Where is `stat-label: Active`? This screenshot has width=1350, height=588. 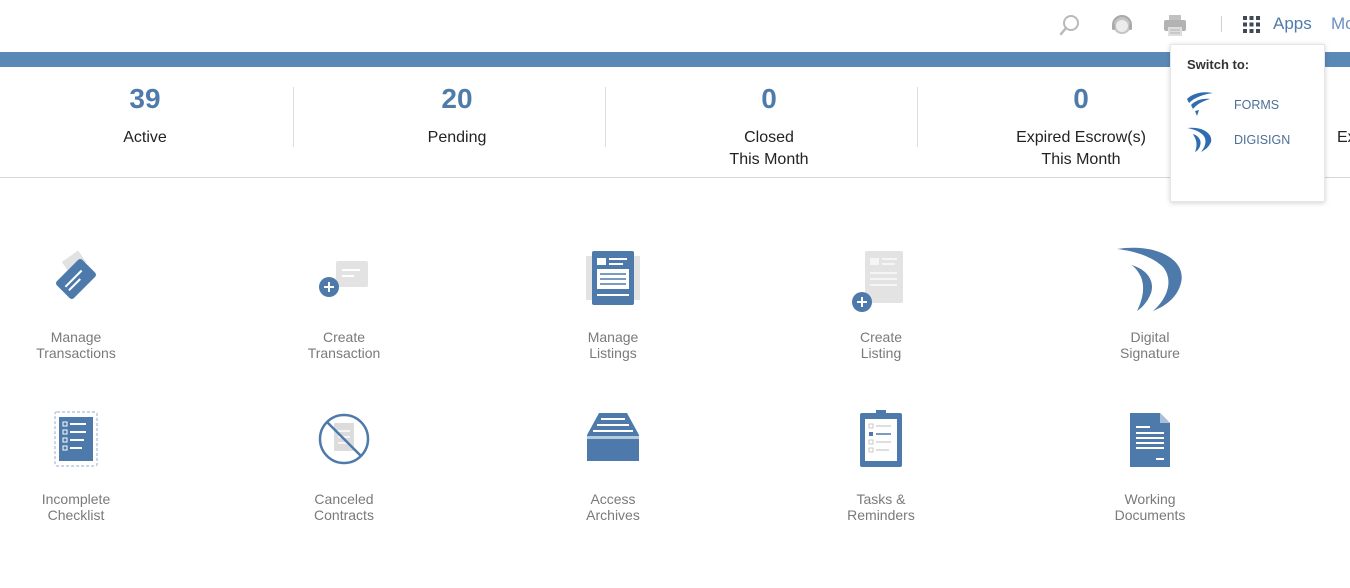
stat-label: Active is located at coordinates (145, 137).